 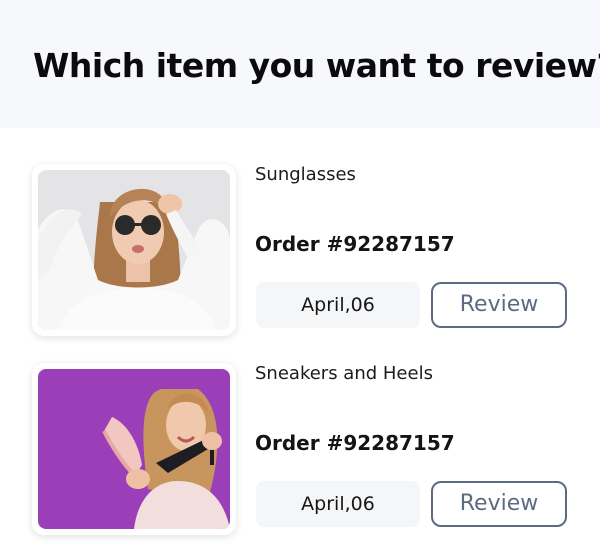 I want to click on item-name: Sunglasses, so click(x=305, y=174).